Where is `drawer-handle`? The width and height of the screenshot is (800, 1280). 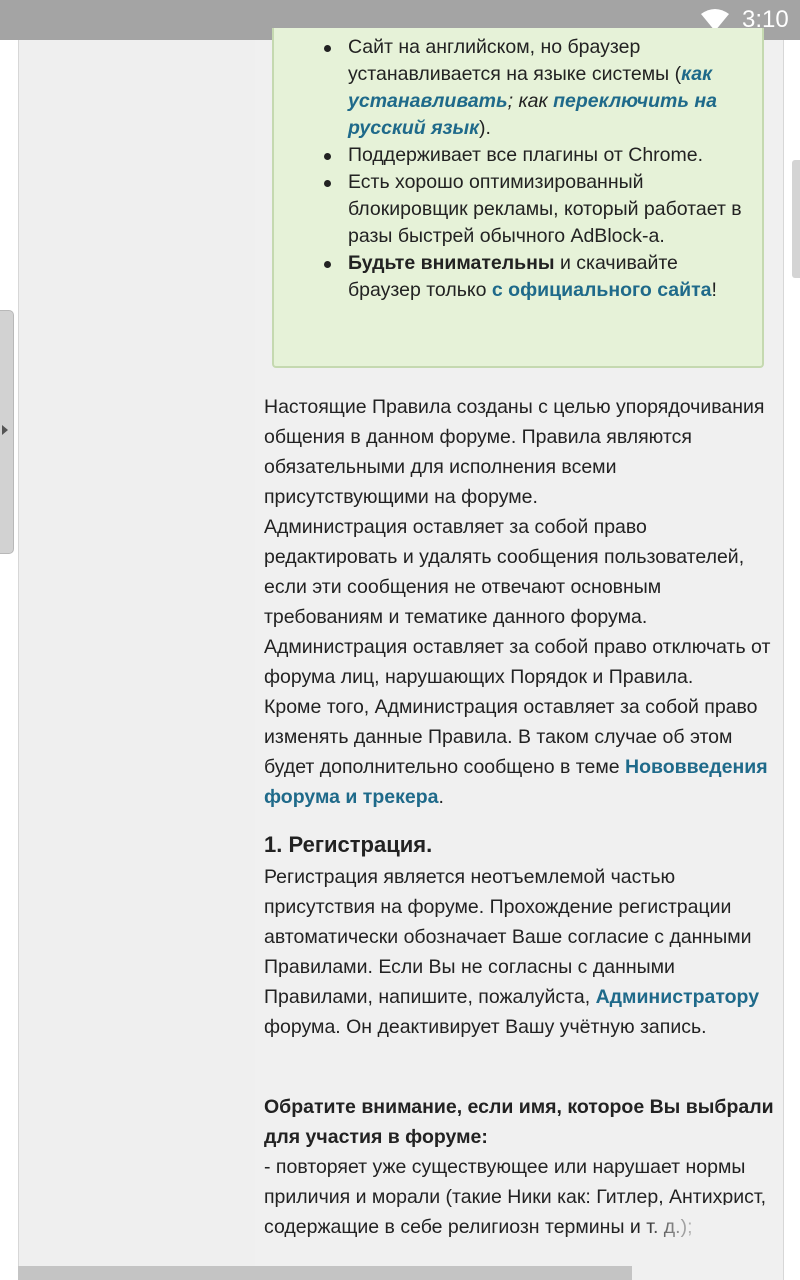
drawer-handle is located at coordinates (7, 432).